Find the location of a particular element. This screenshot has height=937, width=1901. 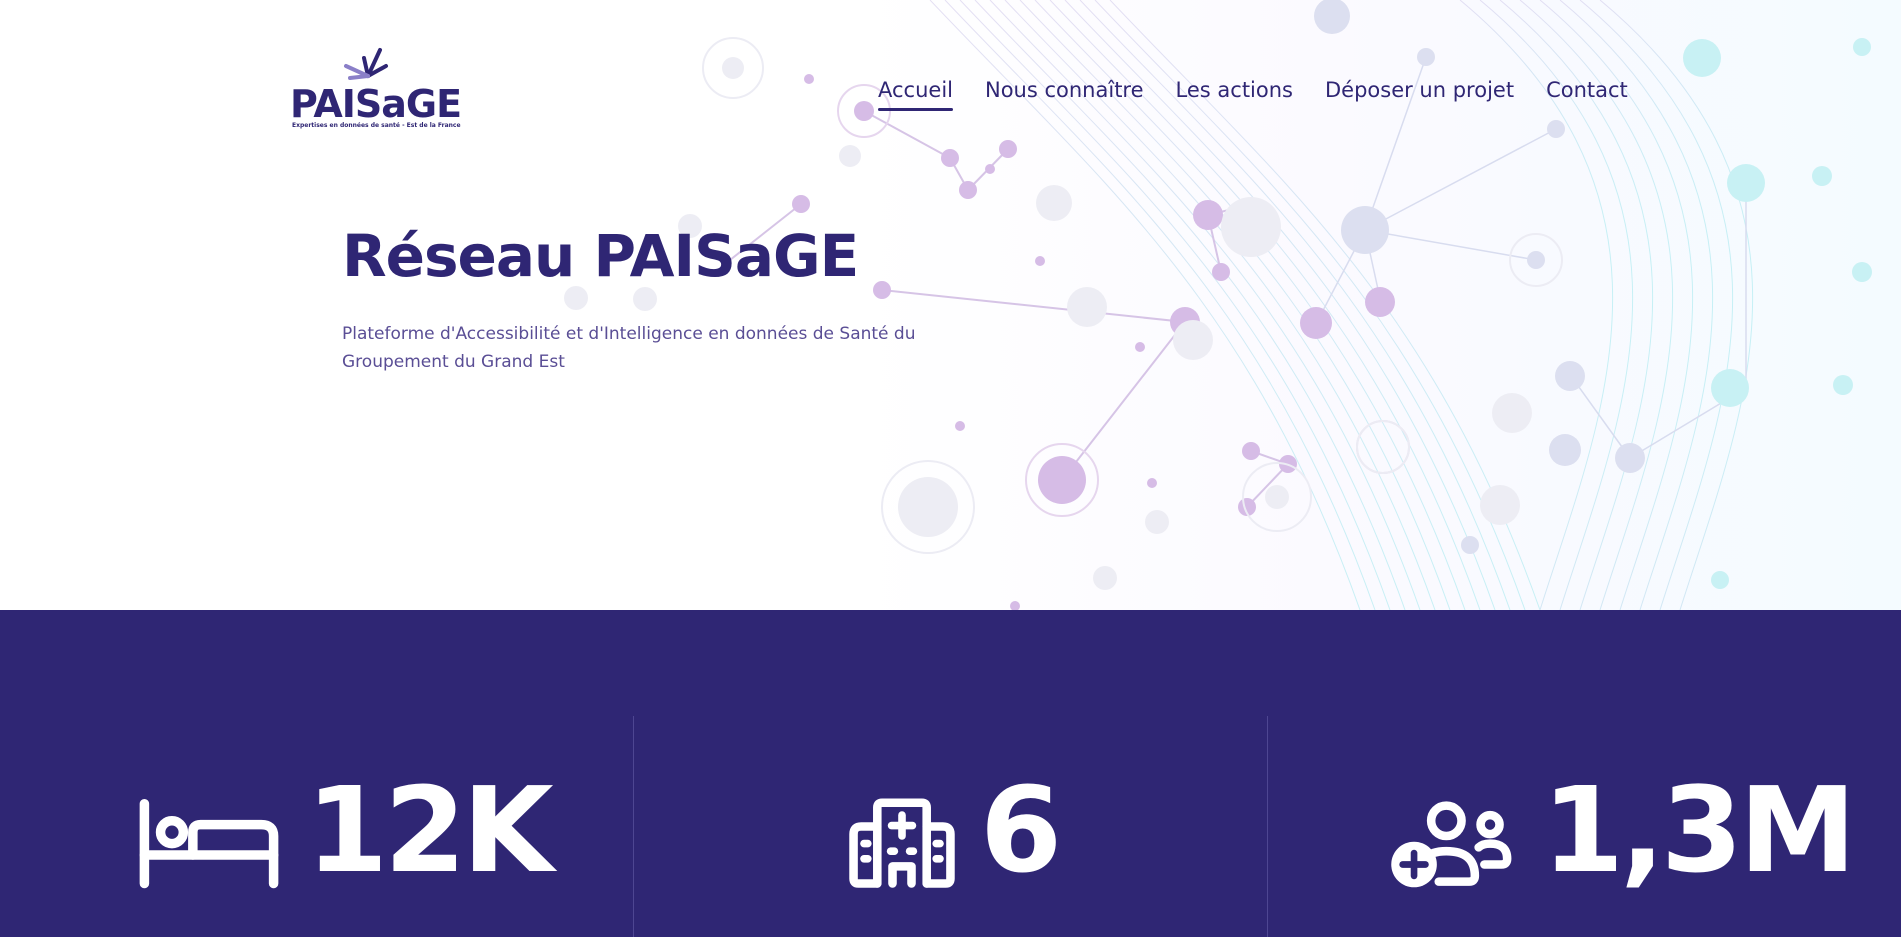

bed-icon is located at coordinates (209, 843).